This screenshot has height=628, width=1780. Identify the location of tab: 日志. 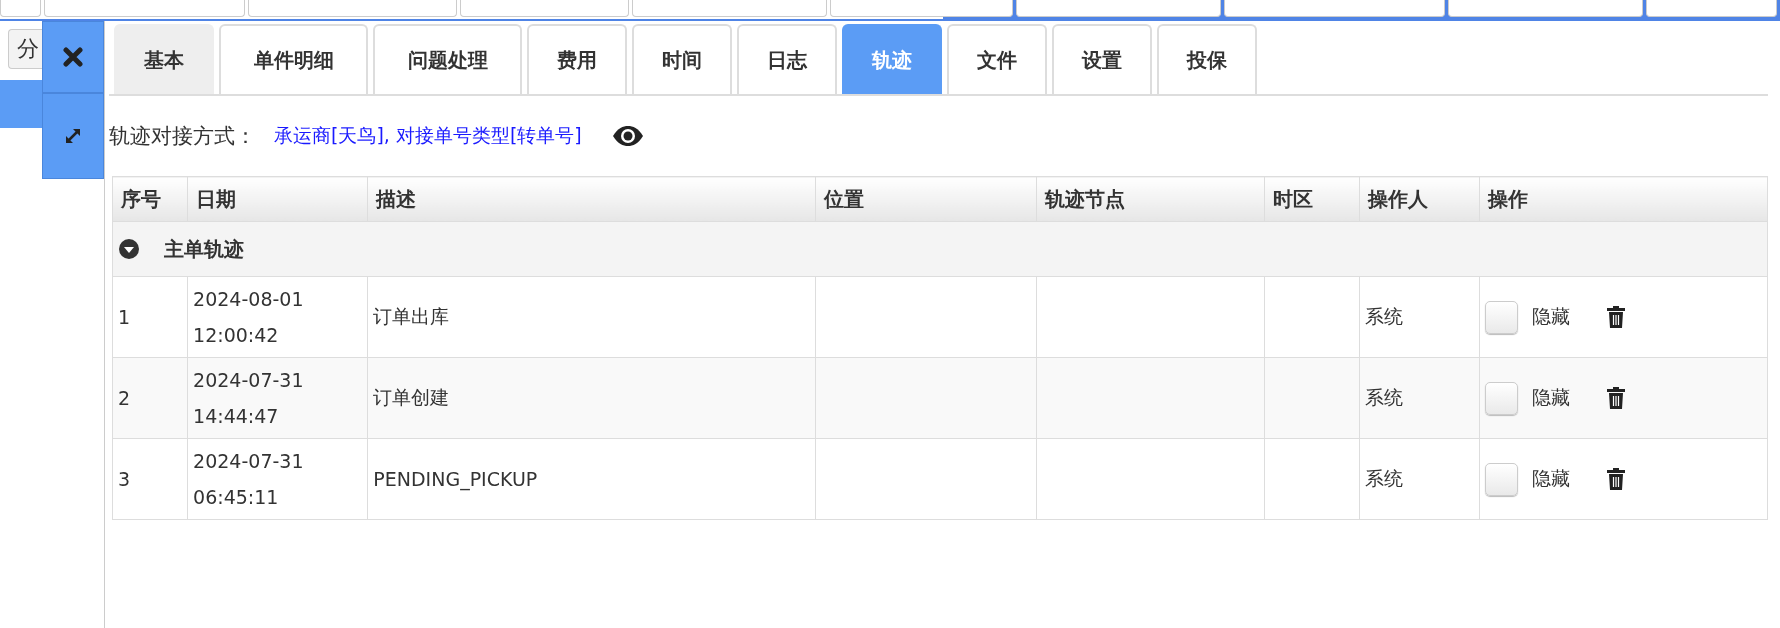
(787, 59).